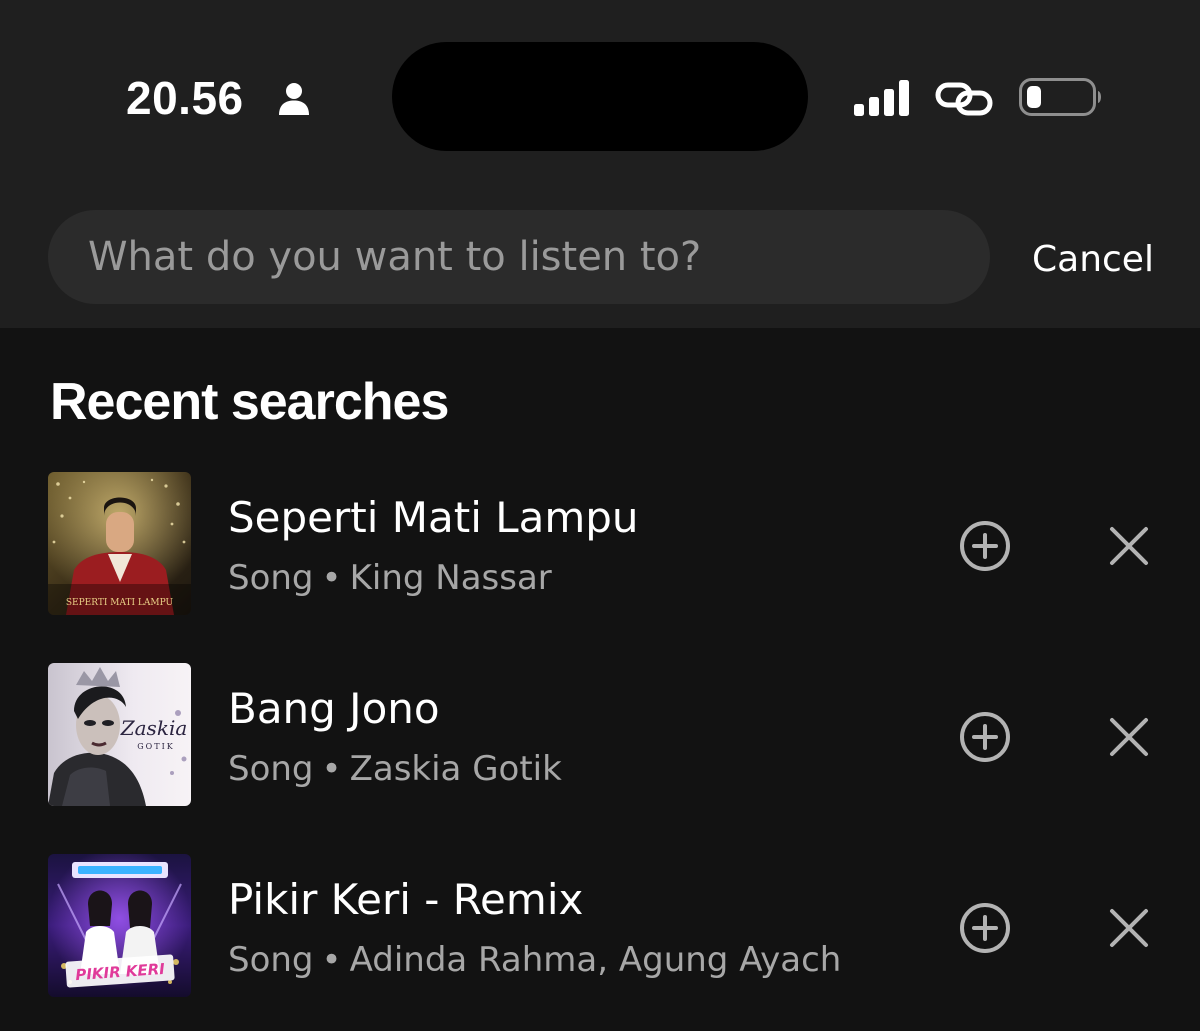  I want to click on album-art: Zaskia GOTIK, so click(119, 734).